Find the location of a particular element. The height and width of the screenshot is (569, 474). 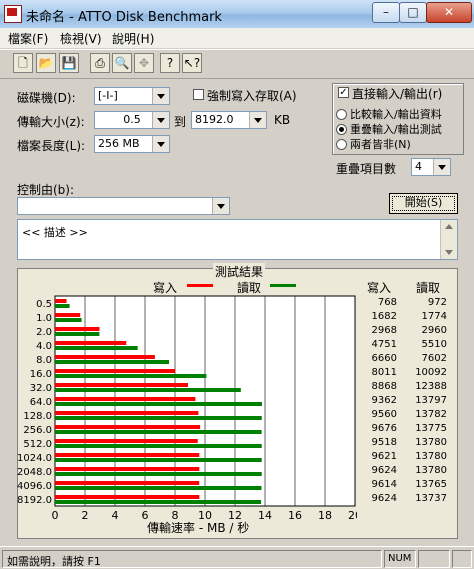

start-button: 開始(S) is located at coordinates (423, 203).